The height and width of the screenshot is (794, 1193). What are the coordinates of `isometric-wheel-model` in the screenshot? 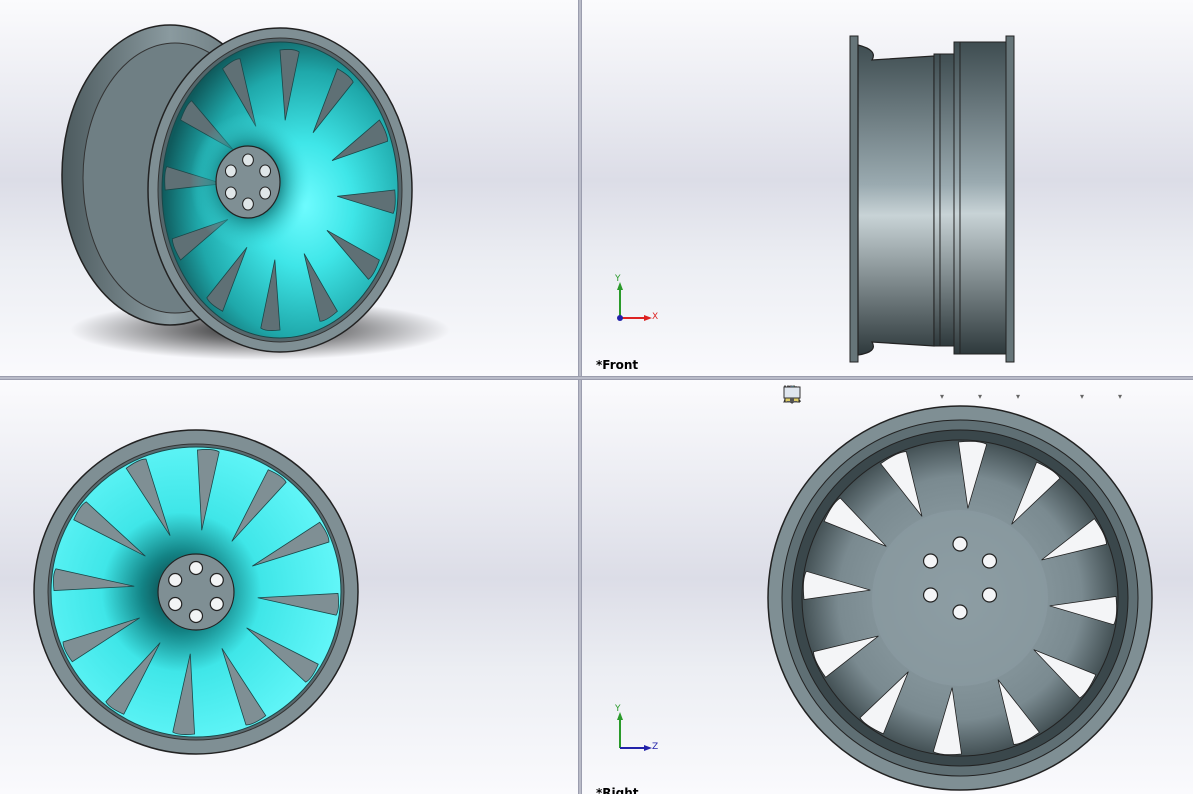 It's located at (255, 192).